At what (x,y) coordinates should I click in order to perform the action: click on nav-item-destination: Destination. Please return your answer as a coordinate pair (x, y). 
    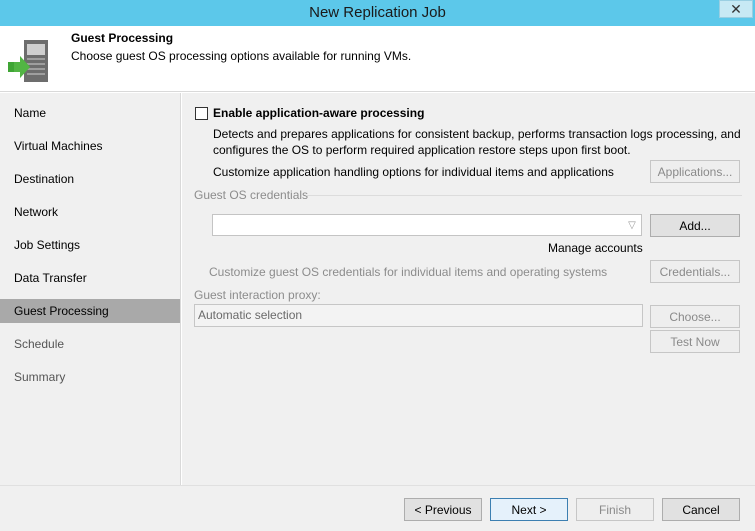
    Looking at the image, I should click on (90, 179).